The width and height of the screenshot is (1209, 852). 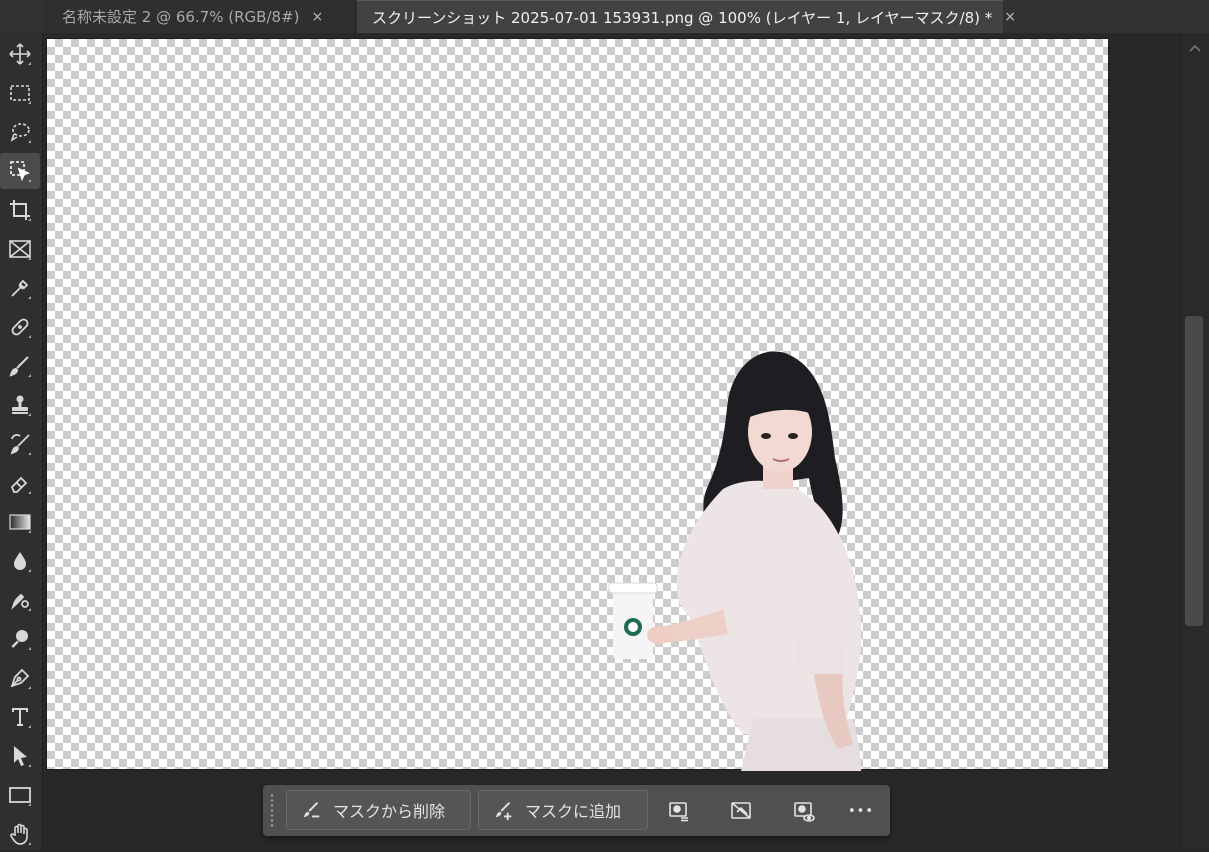 What do you see at coordinates (20, 171) in the screenshot?
I see `object-selection-tool-icon` at bounding box center [20, 171].